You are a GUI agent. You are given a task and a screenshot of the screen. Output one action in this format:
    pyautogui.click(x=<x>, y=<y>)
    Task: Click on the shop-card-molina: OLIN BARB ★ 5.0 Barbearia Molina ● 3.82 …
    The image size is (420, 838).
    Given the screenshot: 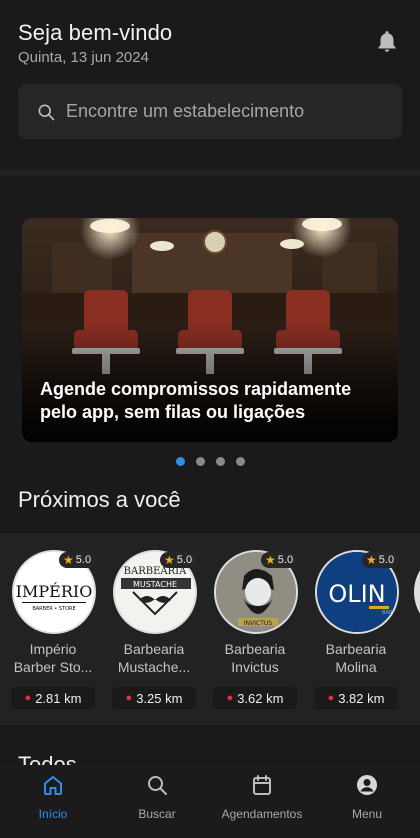 What is the action you would take?
    pyautogui.click(x=359, y=630)
    